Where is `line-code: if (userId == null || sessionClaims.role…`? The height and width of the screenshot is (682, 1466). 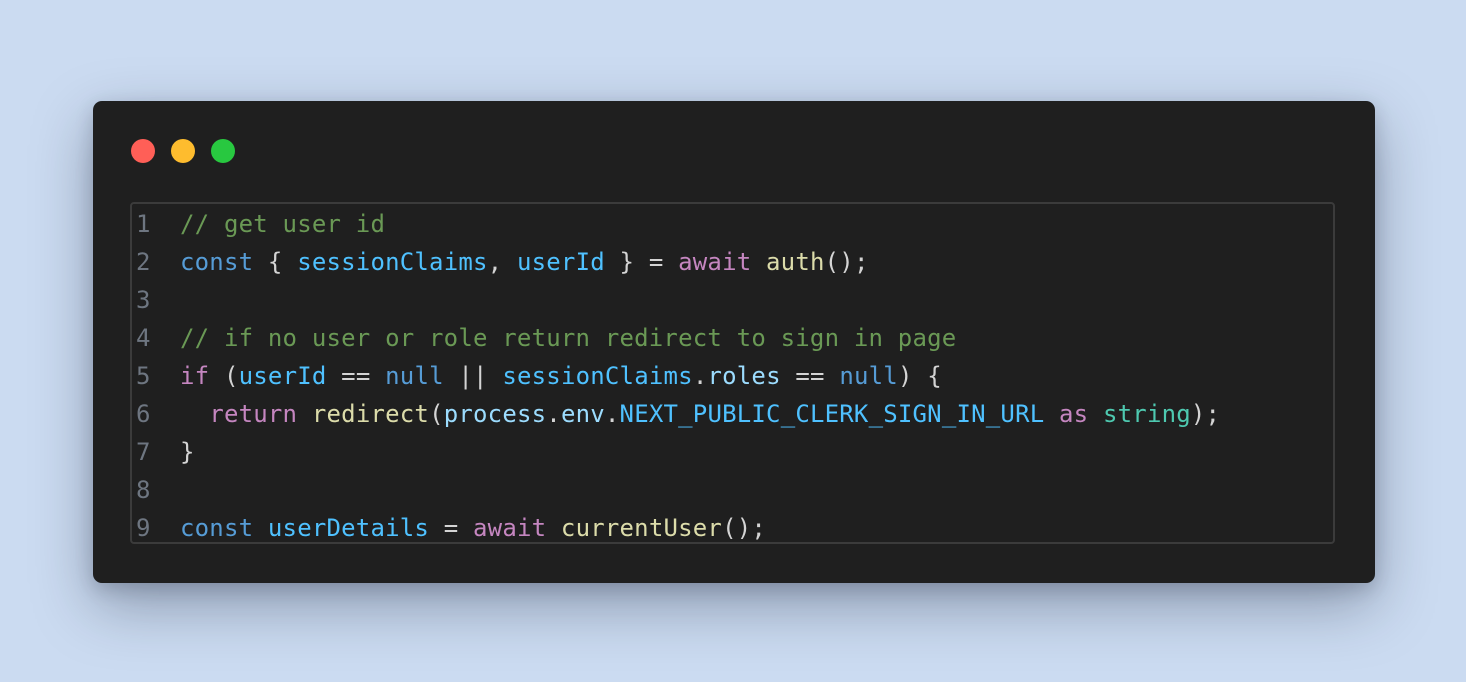
line-code: if (userId == null || sessionClaims.role… is located at coordinates (561, 376).